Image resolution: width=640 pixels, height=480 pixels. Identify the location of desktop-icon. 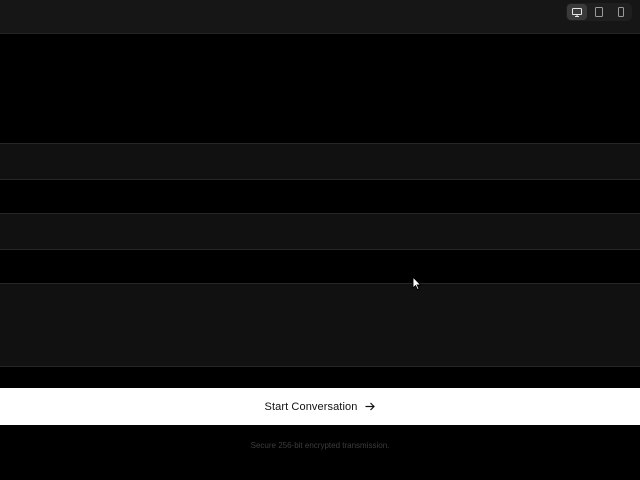
(577, 12).